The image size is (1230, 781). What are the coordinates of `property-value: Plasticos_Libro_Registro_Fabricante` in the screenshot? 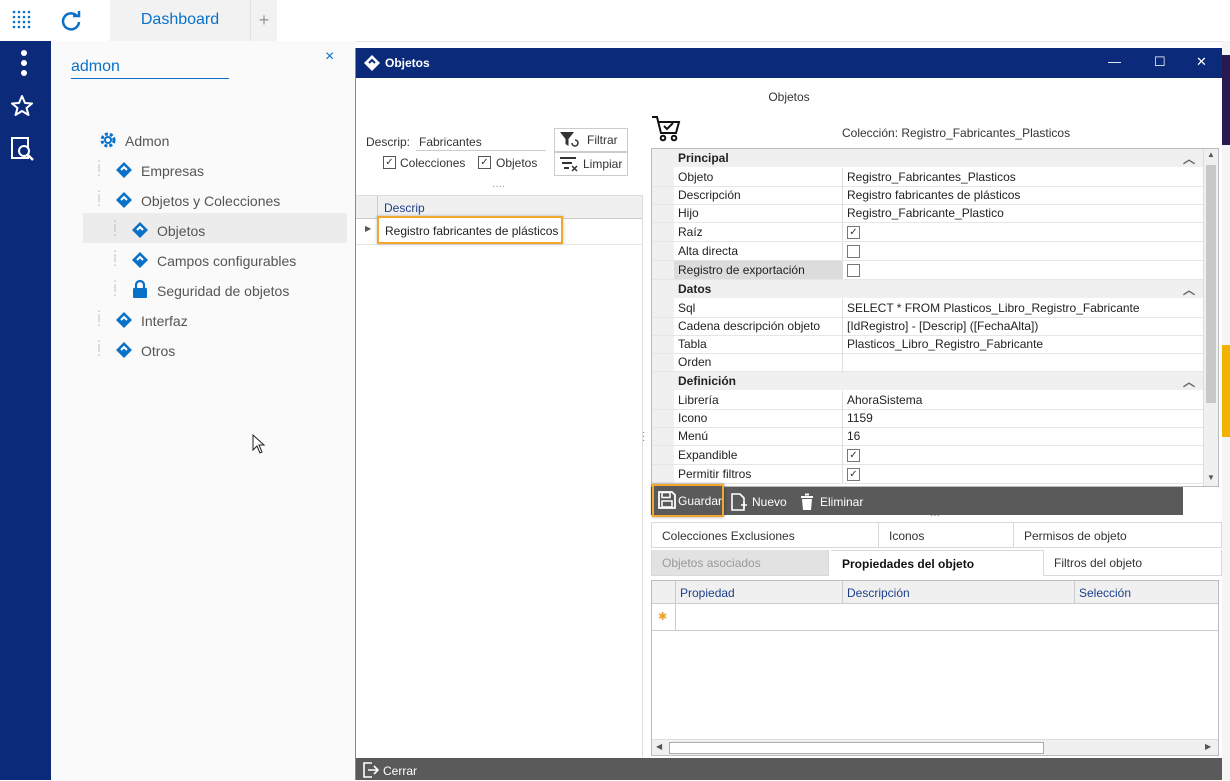 It's located at (945, 344).